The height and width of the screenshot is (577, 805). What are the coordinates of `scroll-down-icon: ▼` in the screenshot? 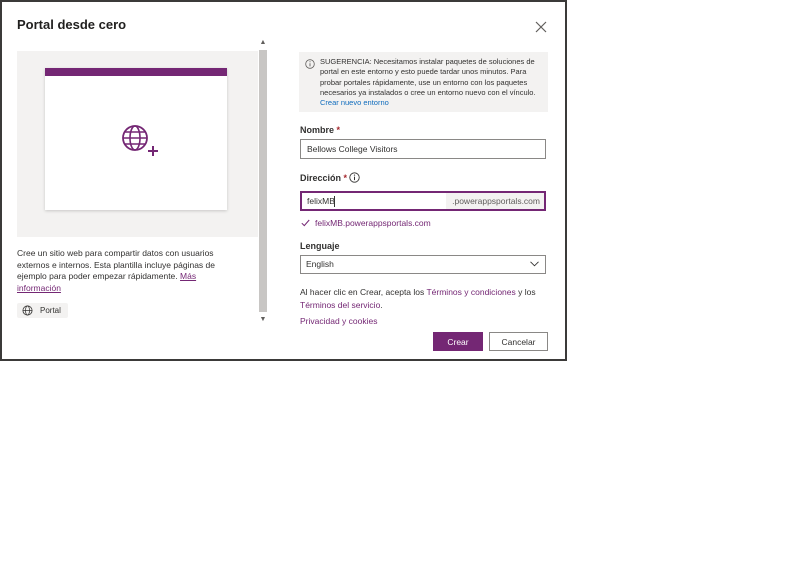 It's located at (263, 320).